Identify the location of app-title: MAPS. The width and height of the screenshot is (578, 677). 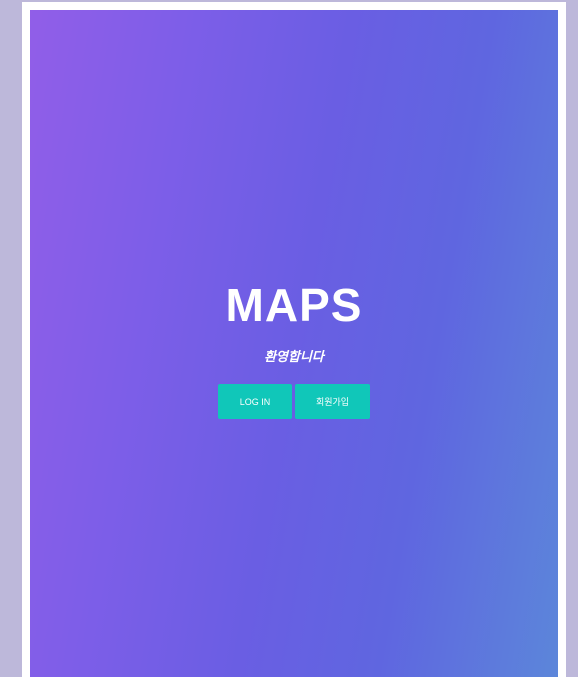
(294, 305).